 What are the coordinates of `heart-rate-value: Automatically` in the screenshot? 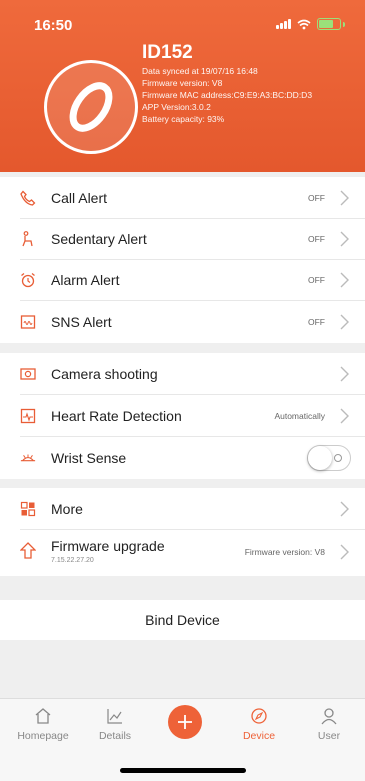 It's located at (299, 416).